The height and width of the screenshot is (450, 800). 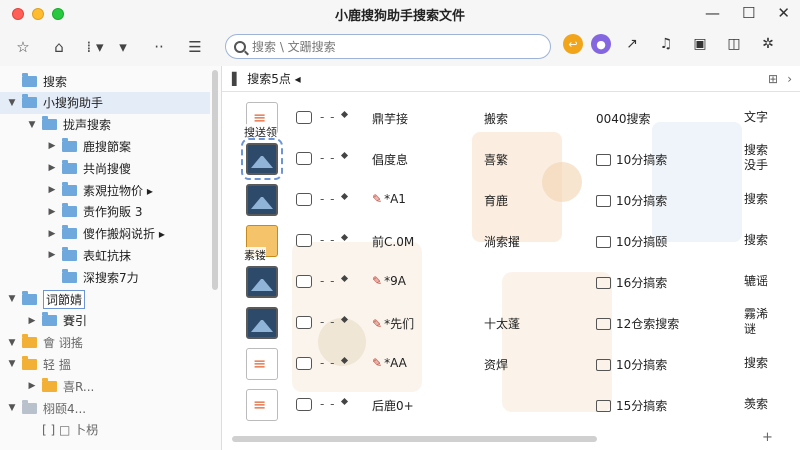 I want to click on sidebar-item: ▶ 素覌拉物价 ▸, so click(x=105, y=190).